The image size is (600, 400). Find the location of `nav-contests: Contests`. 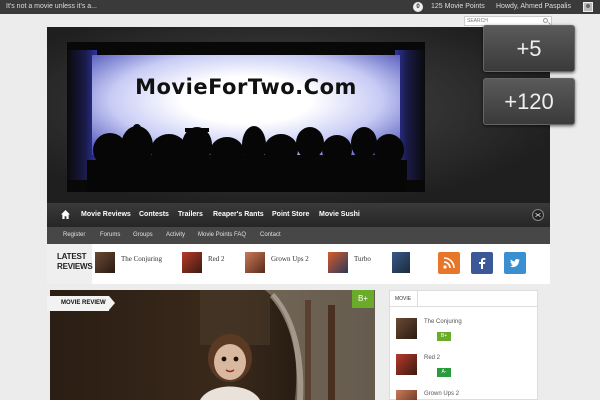

nav-contests: Contests is located at coordinates (154, 214).